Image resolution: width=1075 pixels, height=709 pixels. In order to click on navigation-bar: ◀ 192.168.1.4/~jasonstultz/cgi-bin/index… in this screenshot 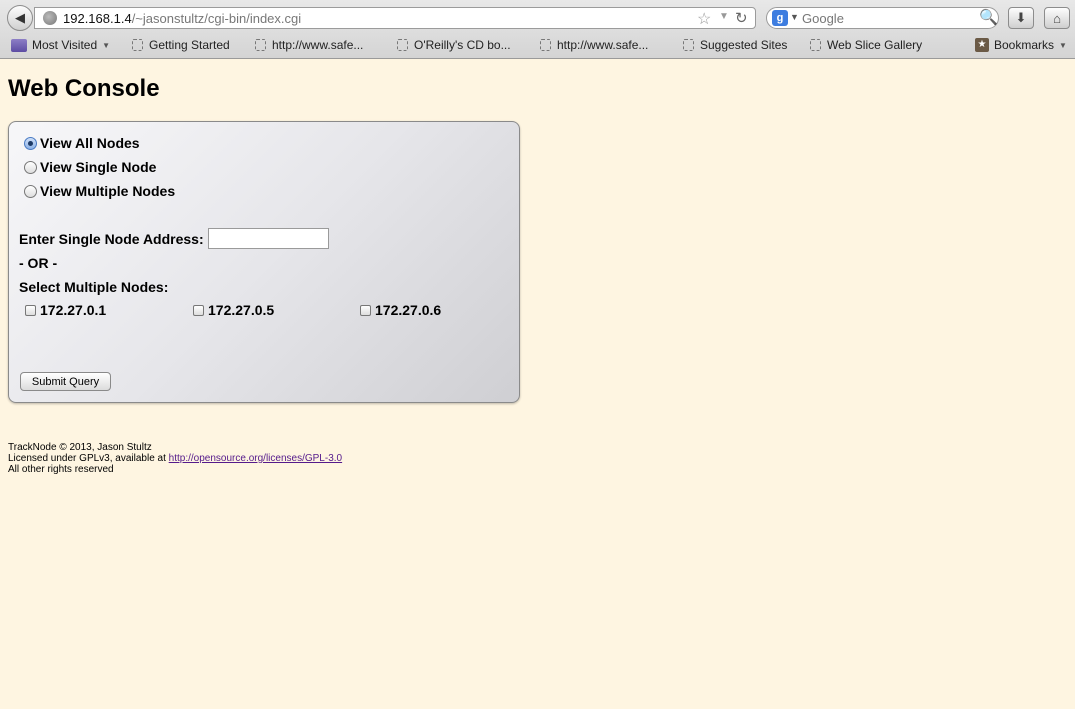, I will do `click(537, 17)`.